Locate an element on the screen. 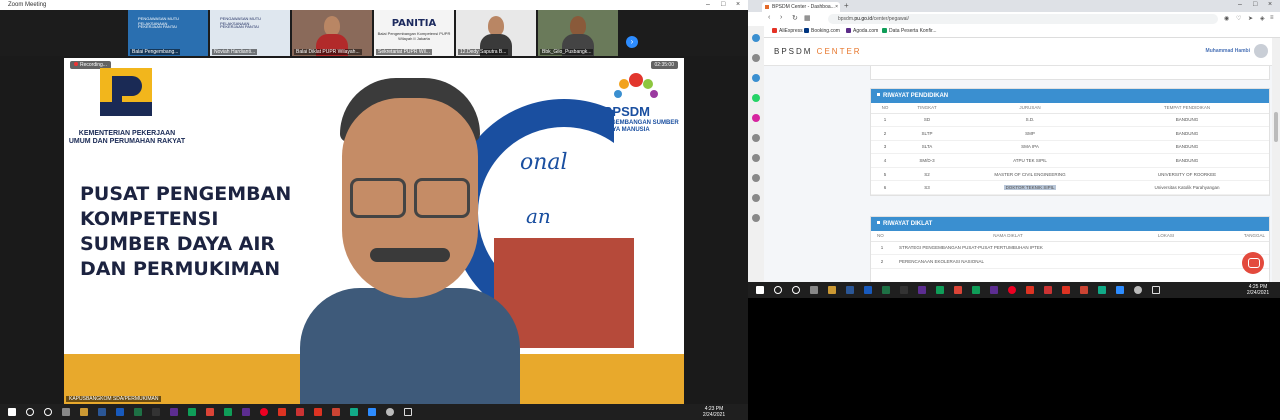 Image resolution: width=1280 pixels, height=420 pixels. bookmark-agoda: Agoda.com is located at coordinates (862, 31).